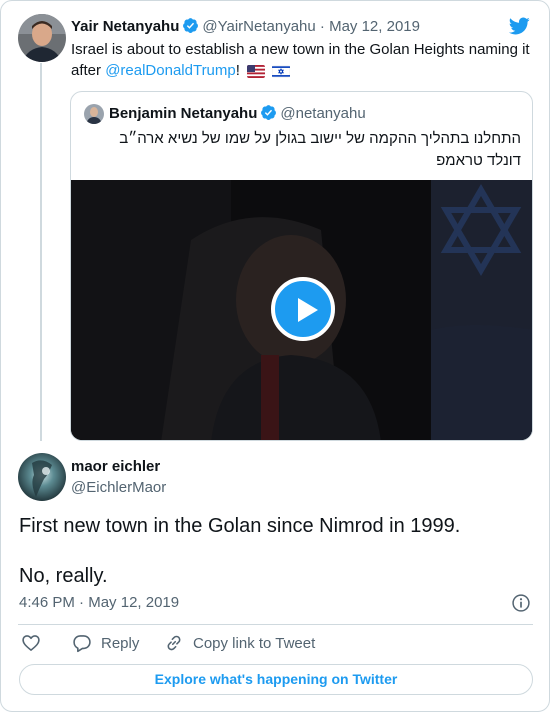 The width and height of the screenshot is (550, 712). I want to click on reply-author-handle: @EichlerMaor, so click(118, 488).